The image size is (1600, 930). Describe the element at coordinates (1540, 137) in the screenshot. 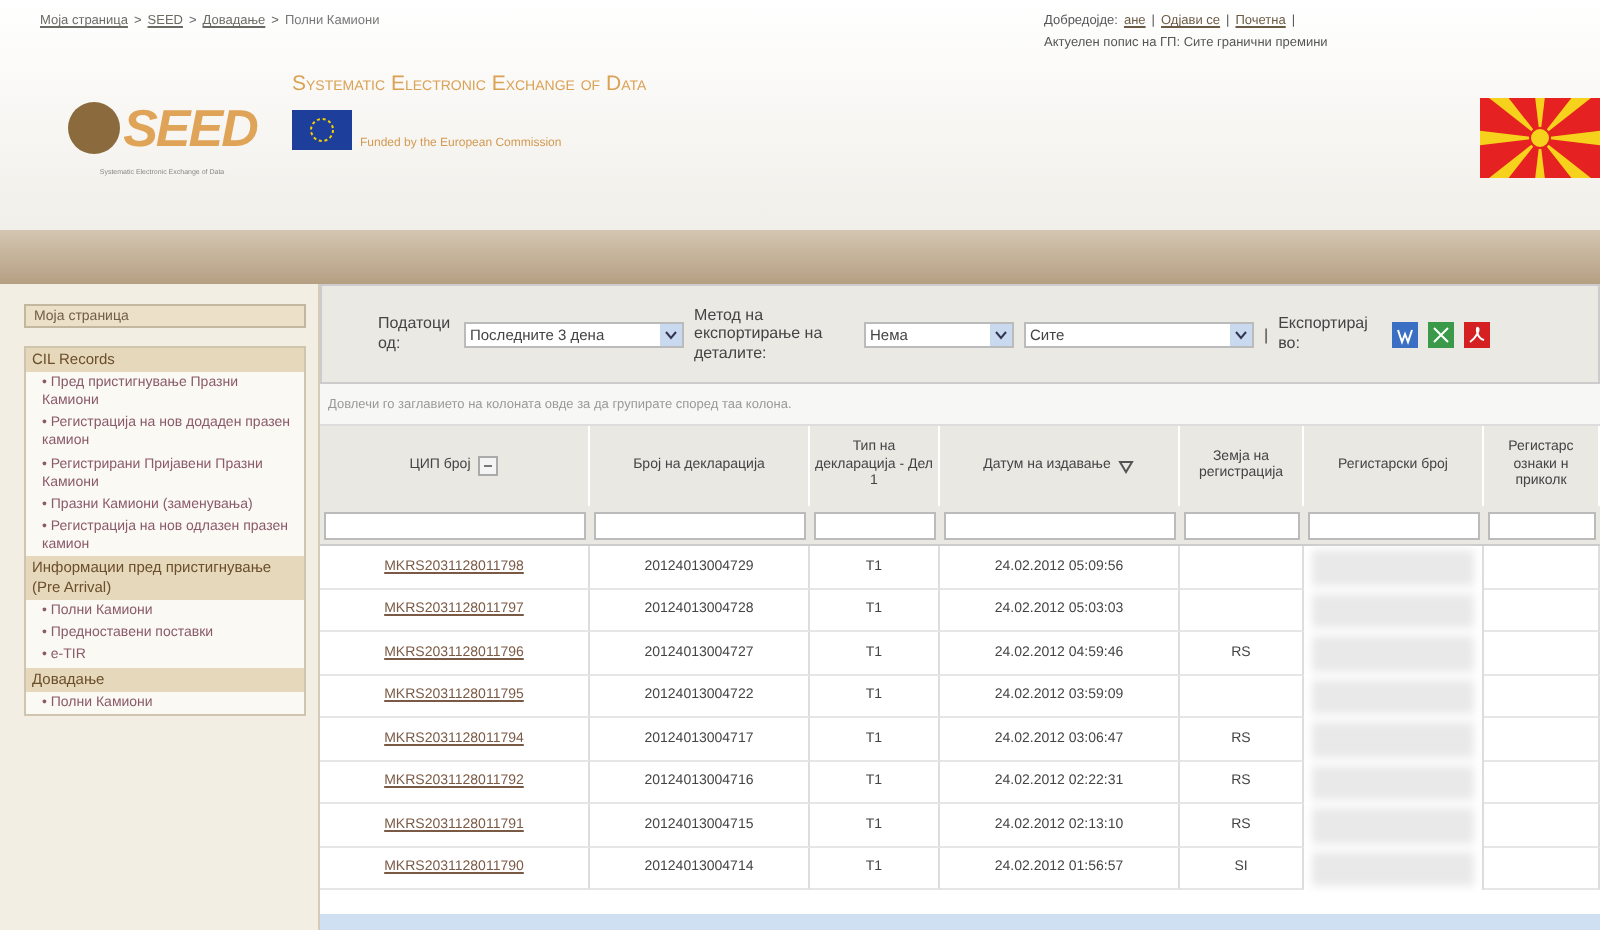

I see `flag-icon` at that location.